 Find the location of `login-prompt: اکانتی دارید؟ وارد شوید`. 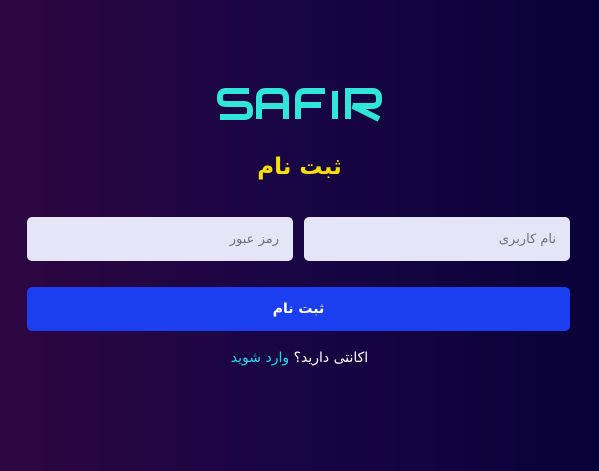

login-prompt: اکانتی دارید؟ وارد شوید is located at coordinates (299, 358).